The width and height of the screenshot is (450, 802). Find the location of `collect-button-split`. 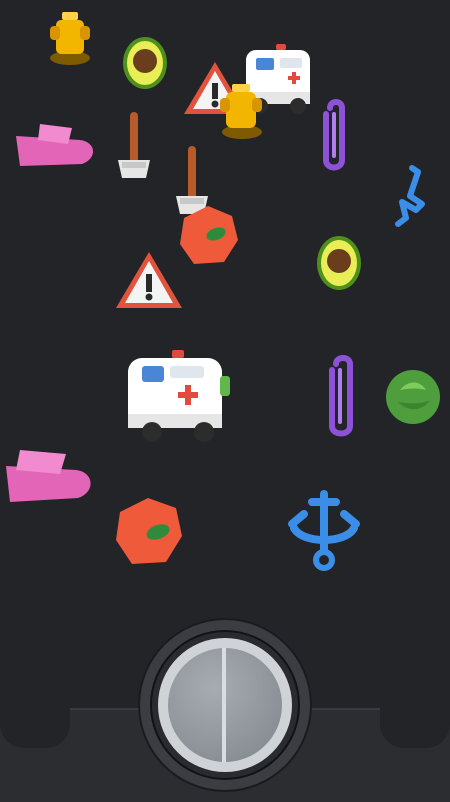

collect-button-split is located at coordinates (224, 705).